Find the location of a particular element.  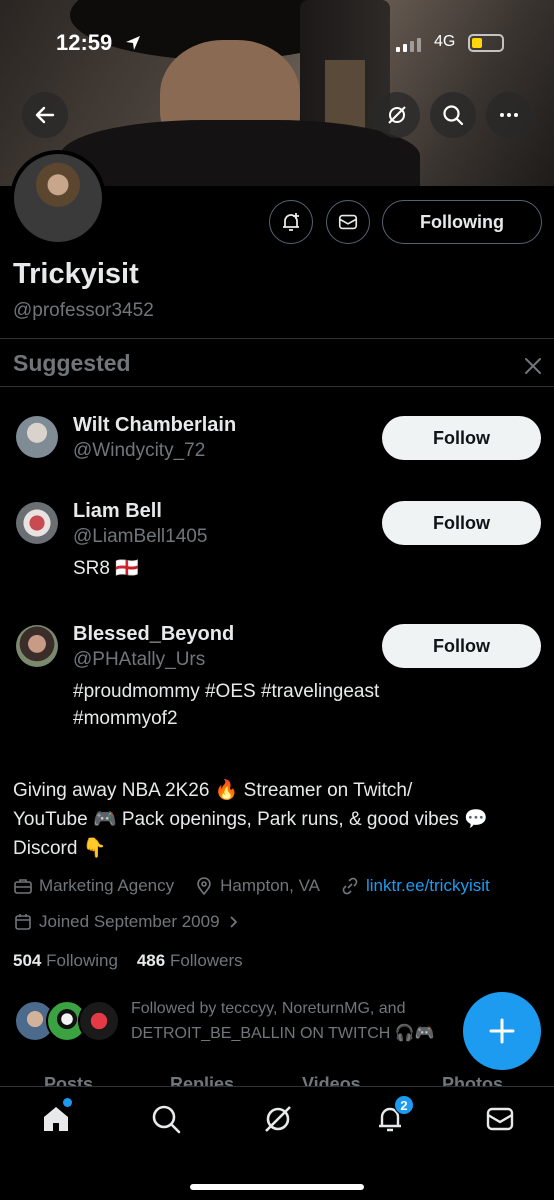

profile-link: linktr.ee/trickyisit is located at coordinates (428, 886).